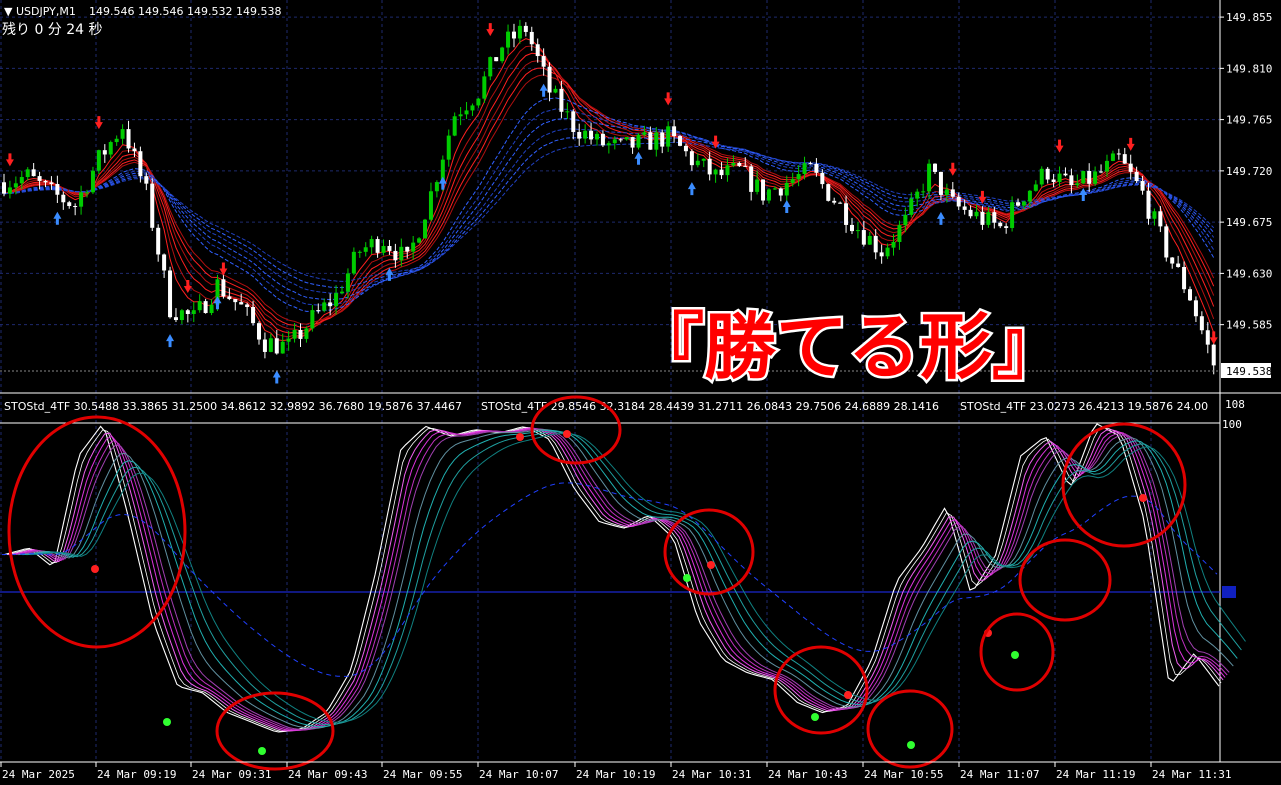 This screenshot has height=785, width=1281. I want to click on chart-title-arrow: ▼, so click(8, 11).